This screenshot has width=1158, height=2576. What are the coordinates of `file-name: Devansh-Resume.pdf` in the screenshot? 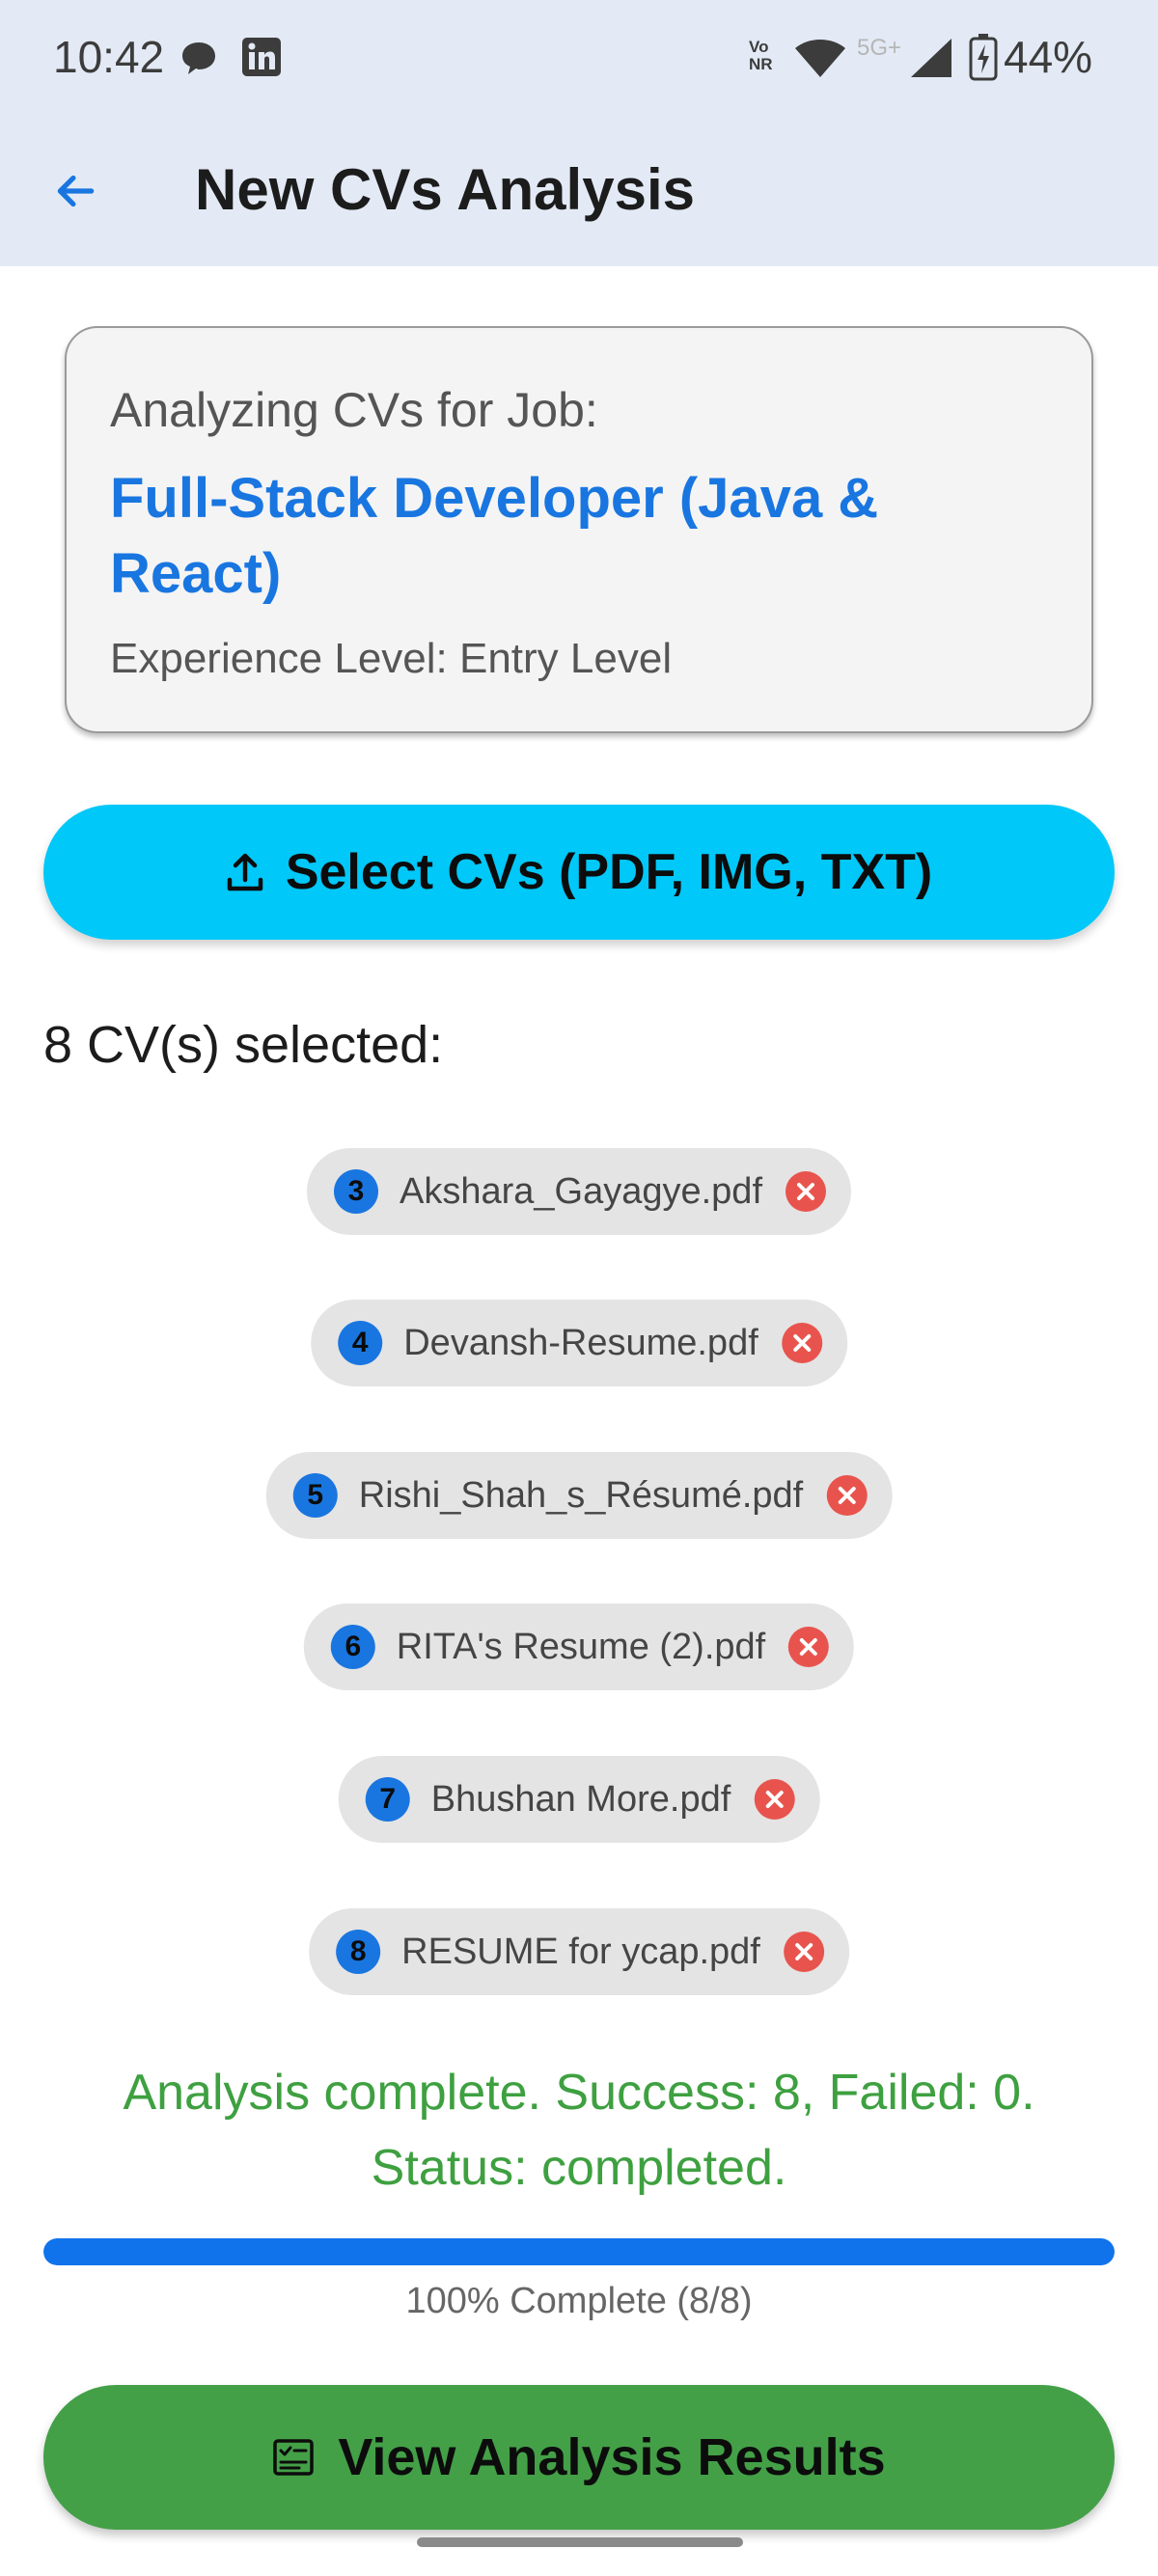 It's located at (580, 1343).